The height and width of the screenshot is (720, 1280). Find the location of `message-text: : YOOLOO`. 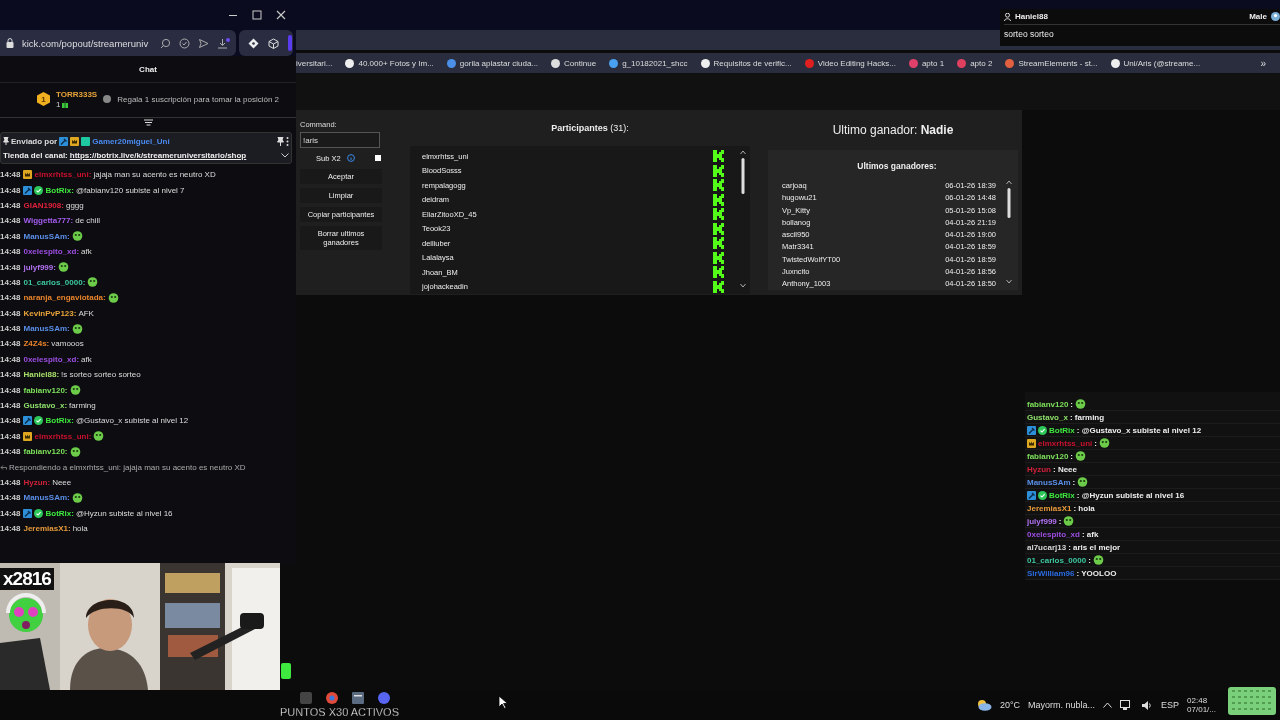

message-text: : YOOLOO is located at coordinates (1096, 573).